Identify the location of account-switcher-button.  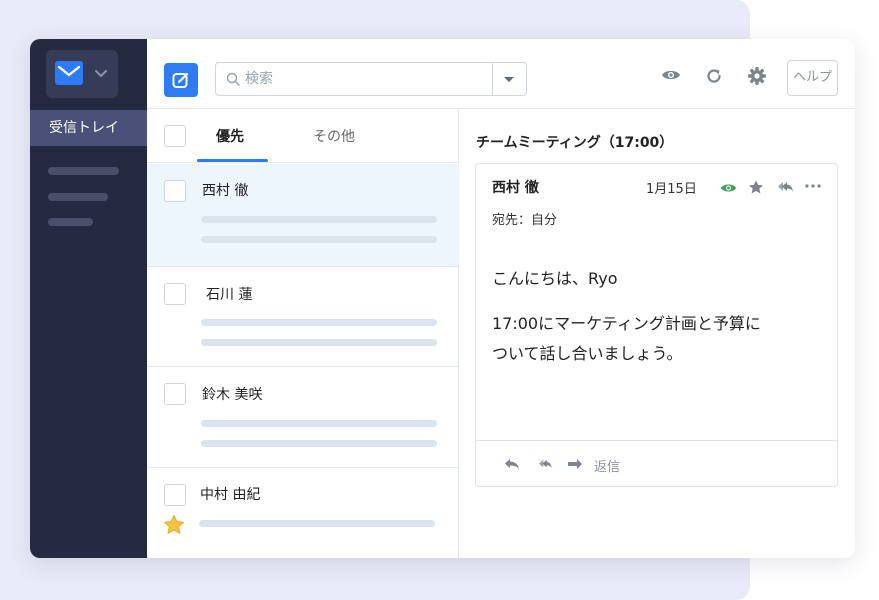
(82, 74).